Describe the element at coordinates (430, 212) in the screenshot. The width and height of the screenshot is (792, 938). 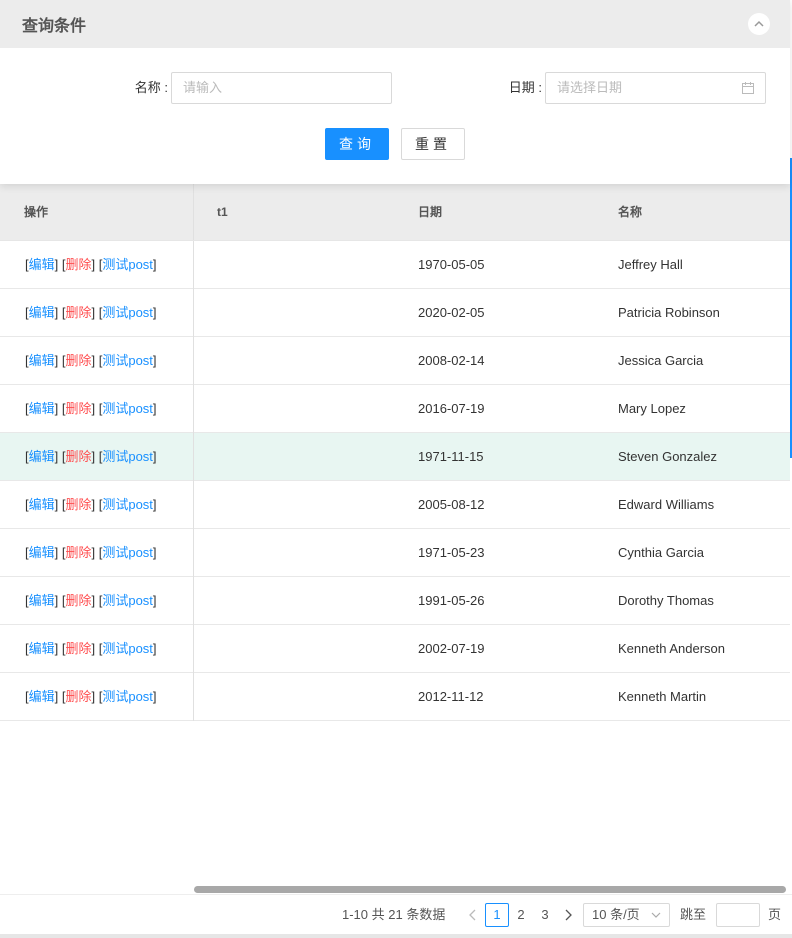
I see `header-date: 日期` at that location.